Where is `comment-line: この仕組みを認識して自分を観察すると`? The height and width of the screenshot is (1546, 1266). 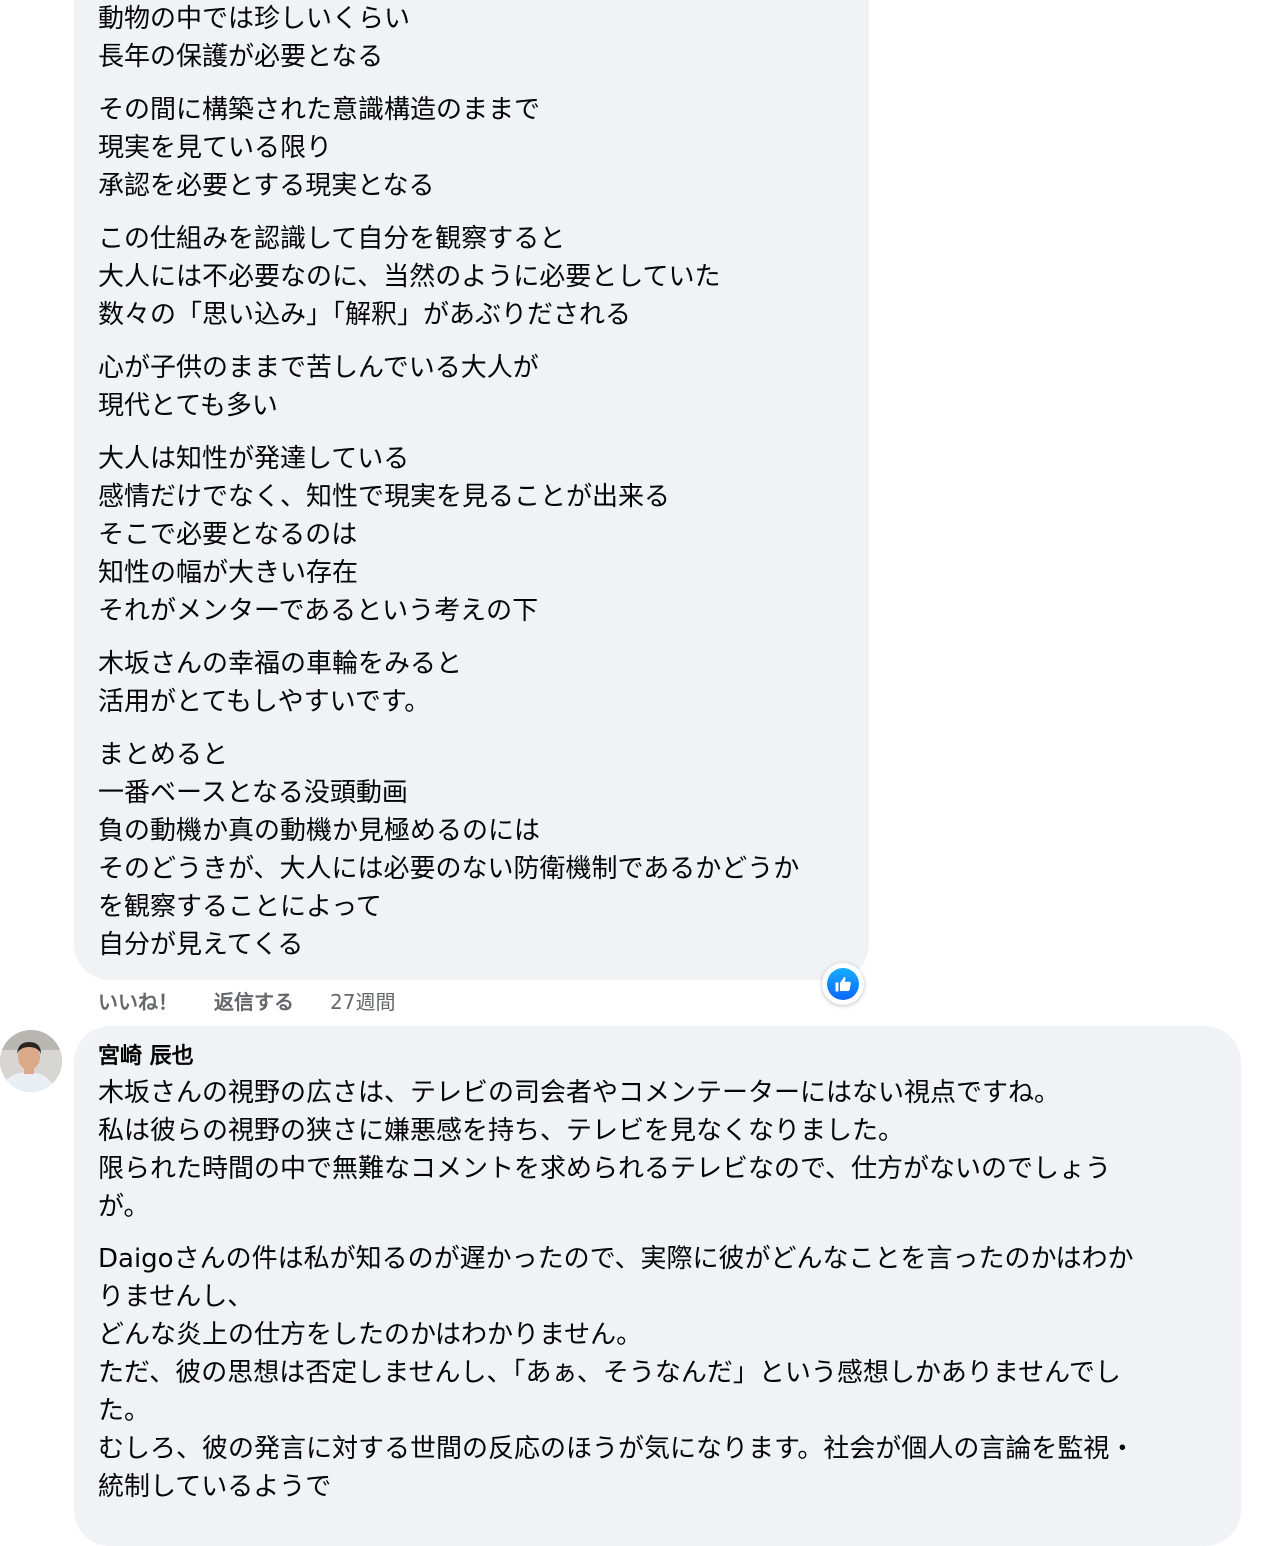
comment-line: この仕組みを認識して自分を観察すると is located at coordinates (332, 239).